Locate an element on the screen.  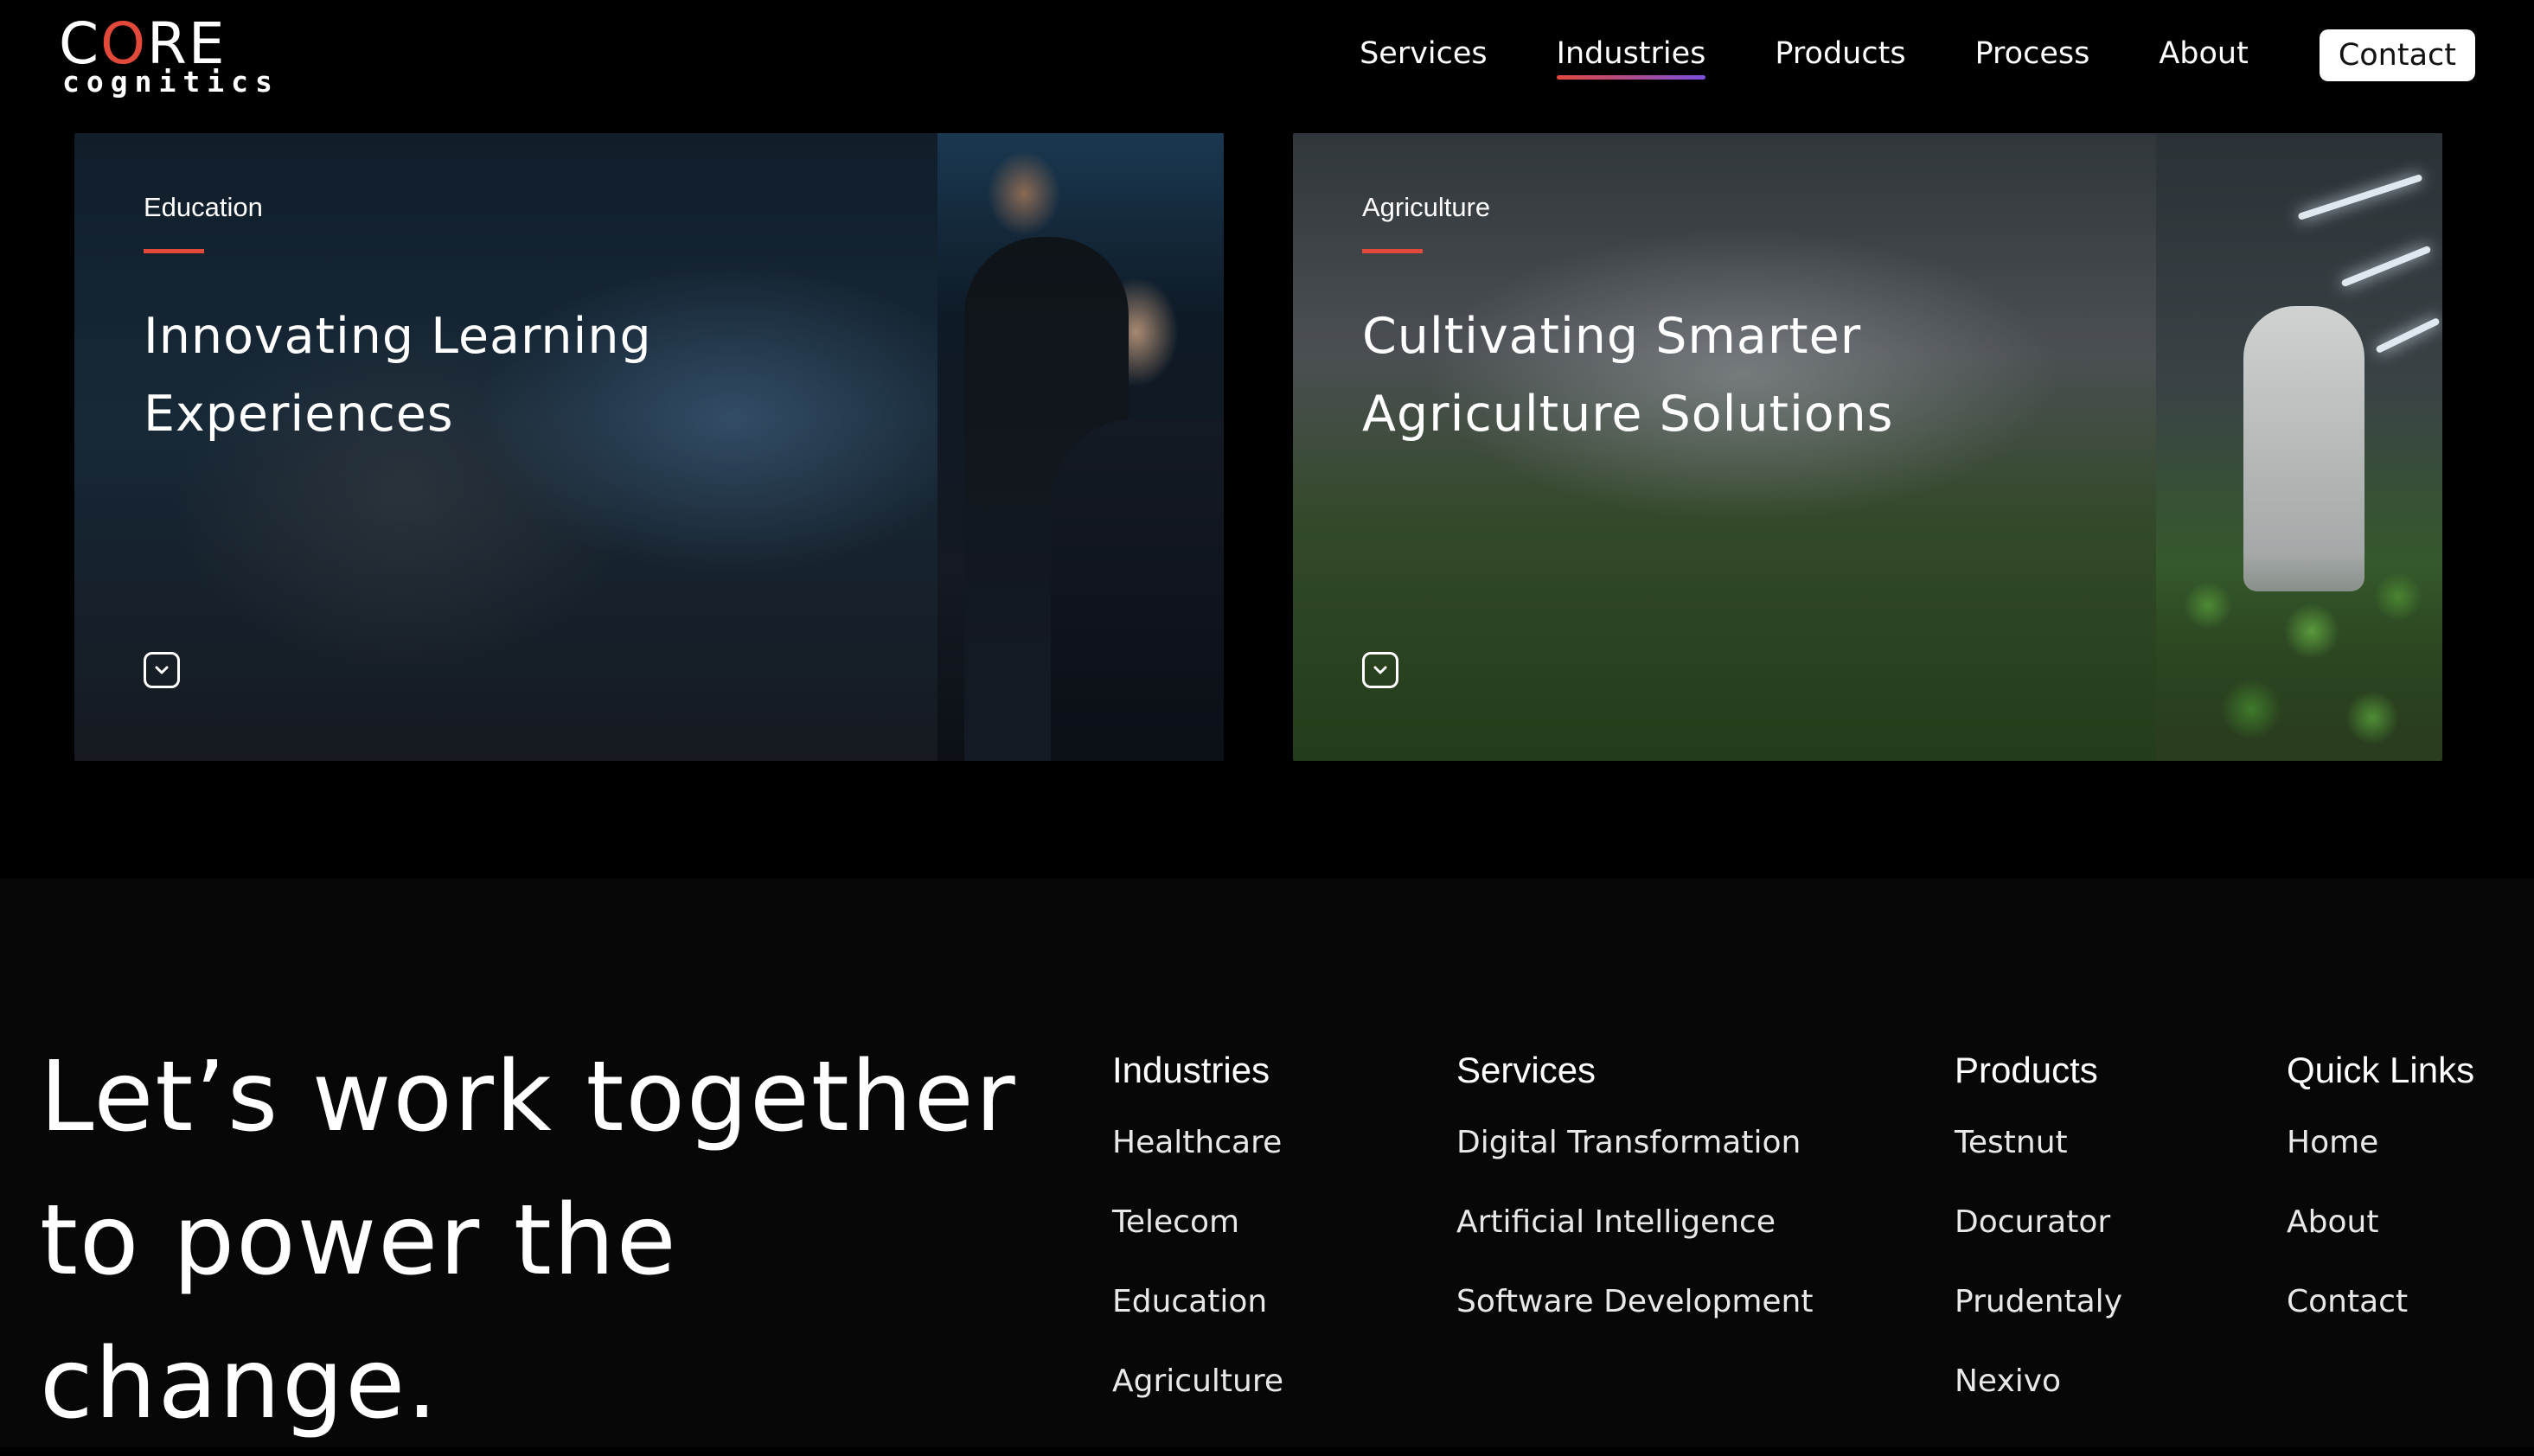
core-cognitics-logo: CORE cognitics is located at coordinates (166, 59).